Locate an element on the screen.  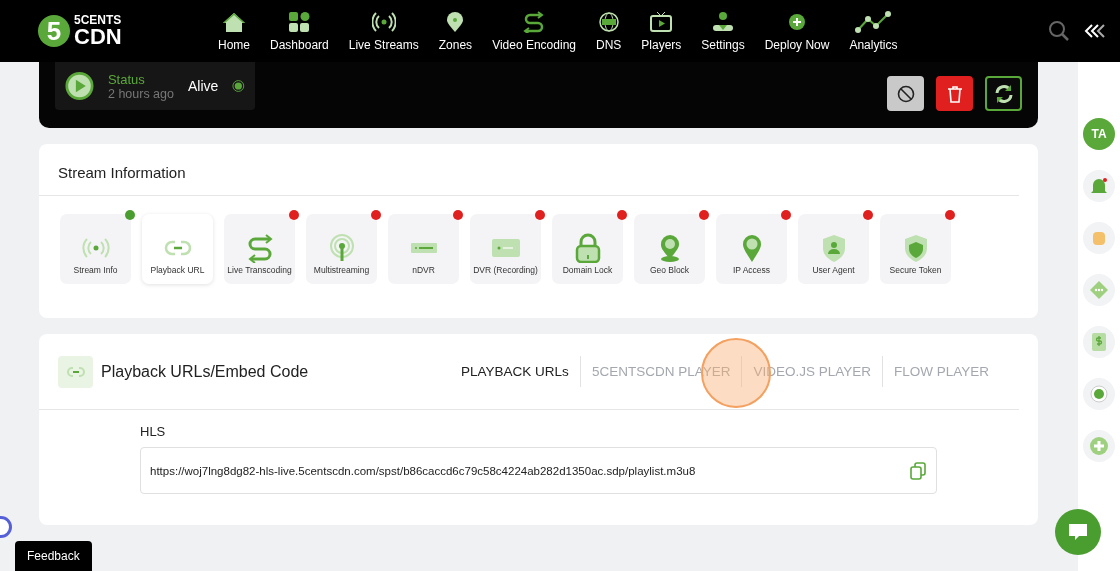
nav-item: Deploy Now is located at coordinates (797, 31).